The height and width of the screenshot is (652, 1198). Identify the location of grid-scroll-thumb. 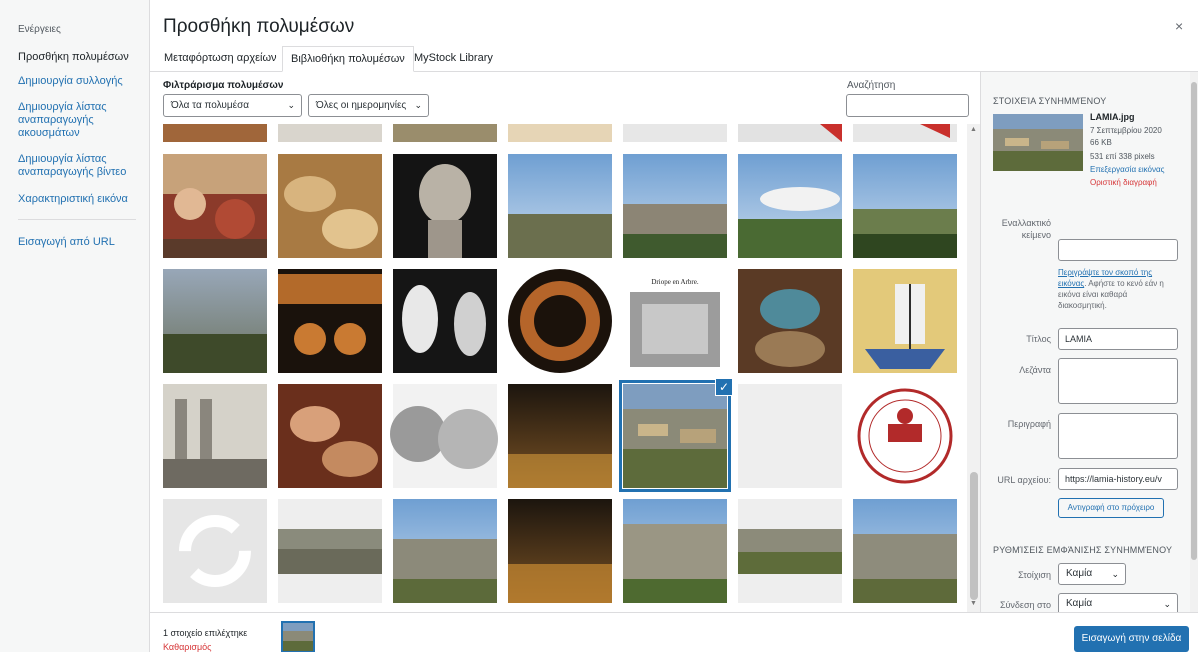
(974, 536).